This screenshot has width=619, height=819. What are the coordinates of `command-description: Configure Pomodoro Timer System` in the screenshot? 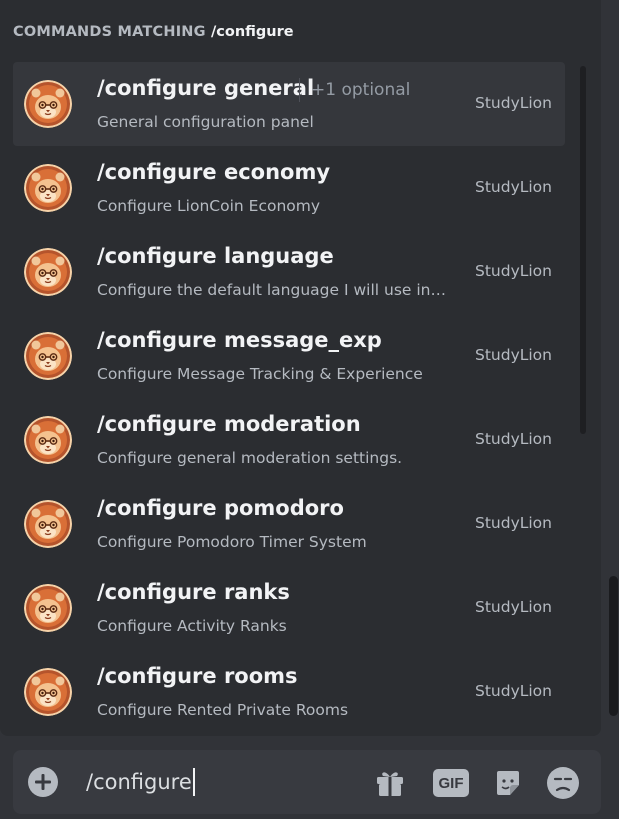 It's located at (232, 542).